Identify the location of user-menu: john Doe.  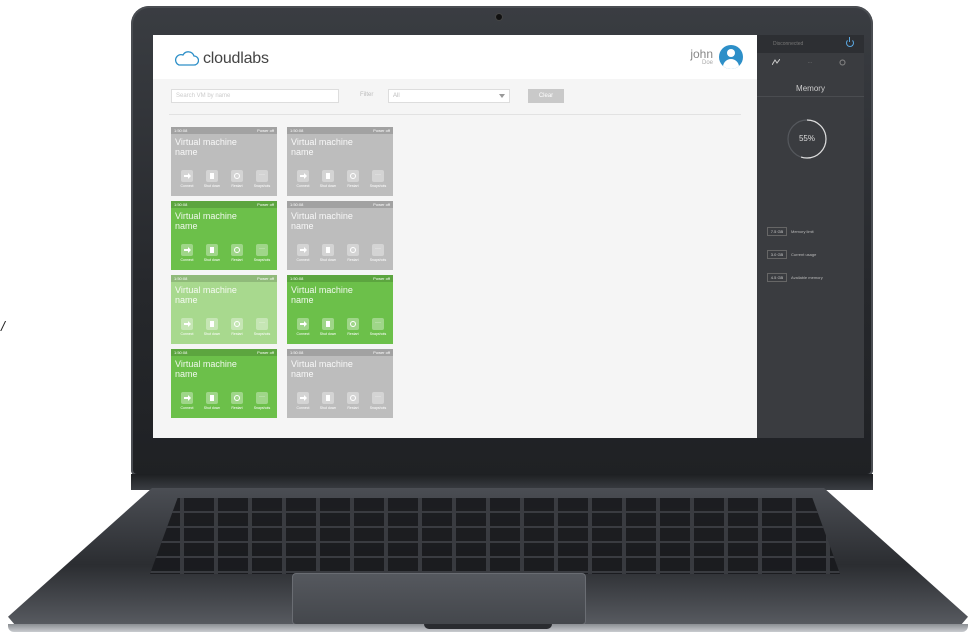
(716, 57).